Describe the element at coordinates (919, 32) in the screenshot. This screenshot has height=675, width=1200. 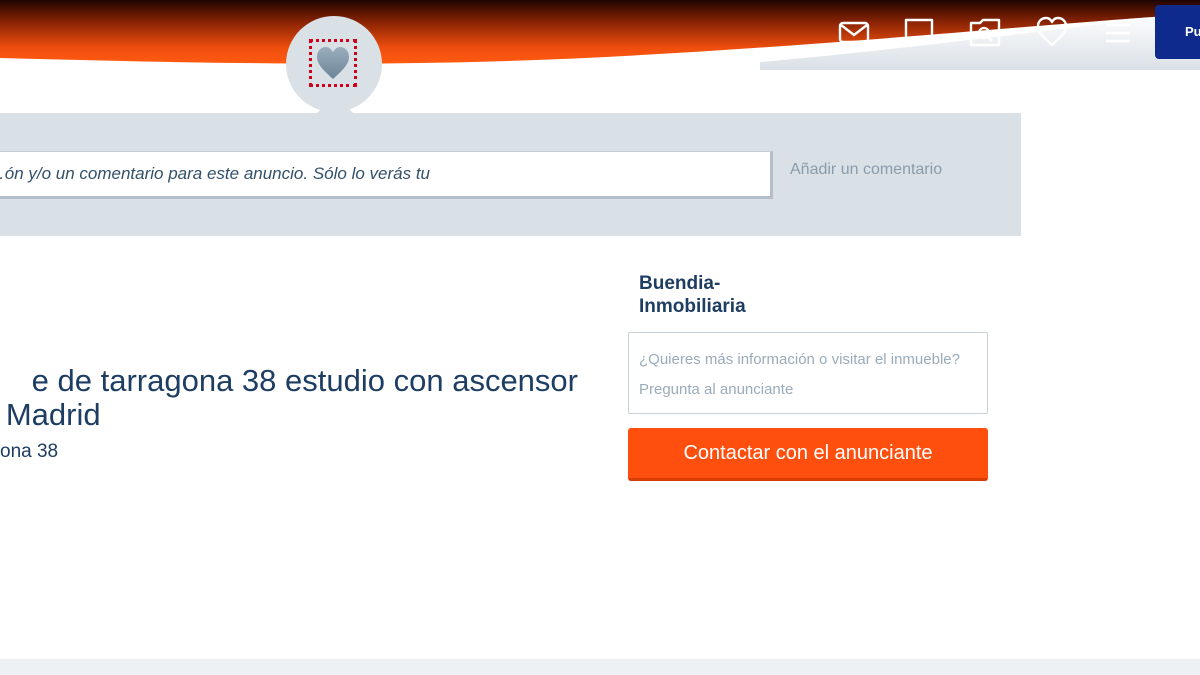
I see `chat-icon` at that location.